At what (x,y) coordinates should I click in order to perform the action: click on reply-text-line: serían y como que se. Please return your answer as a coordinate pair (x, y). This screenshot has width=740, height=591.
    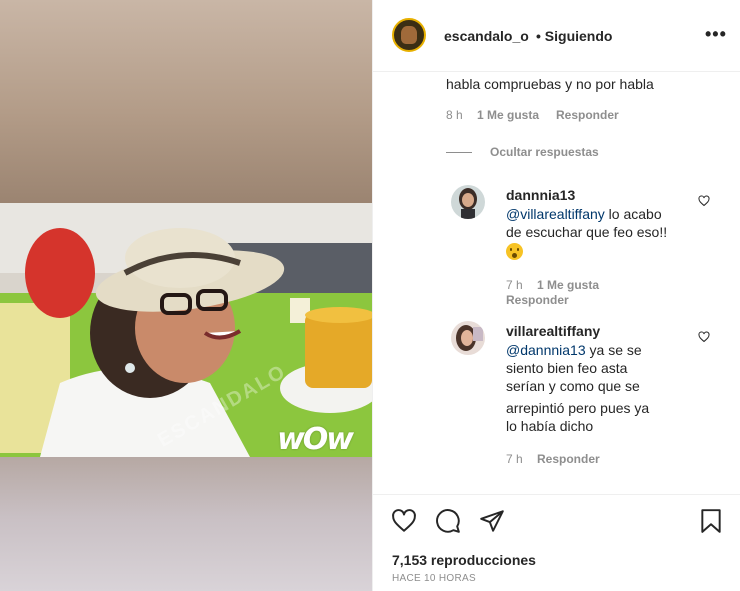
    Looking at the image, I should click on (573, 386).